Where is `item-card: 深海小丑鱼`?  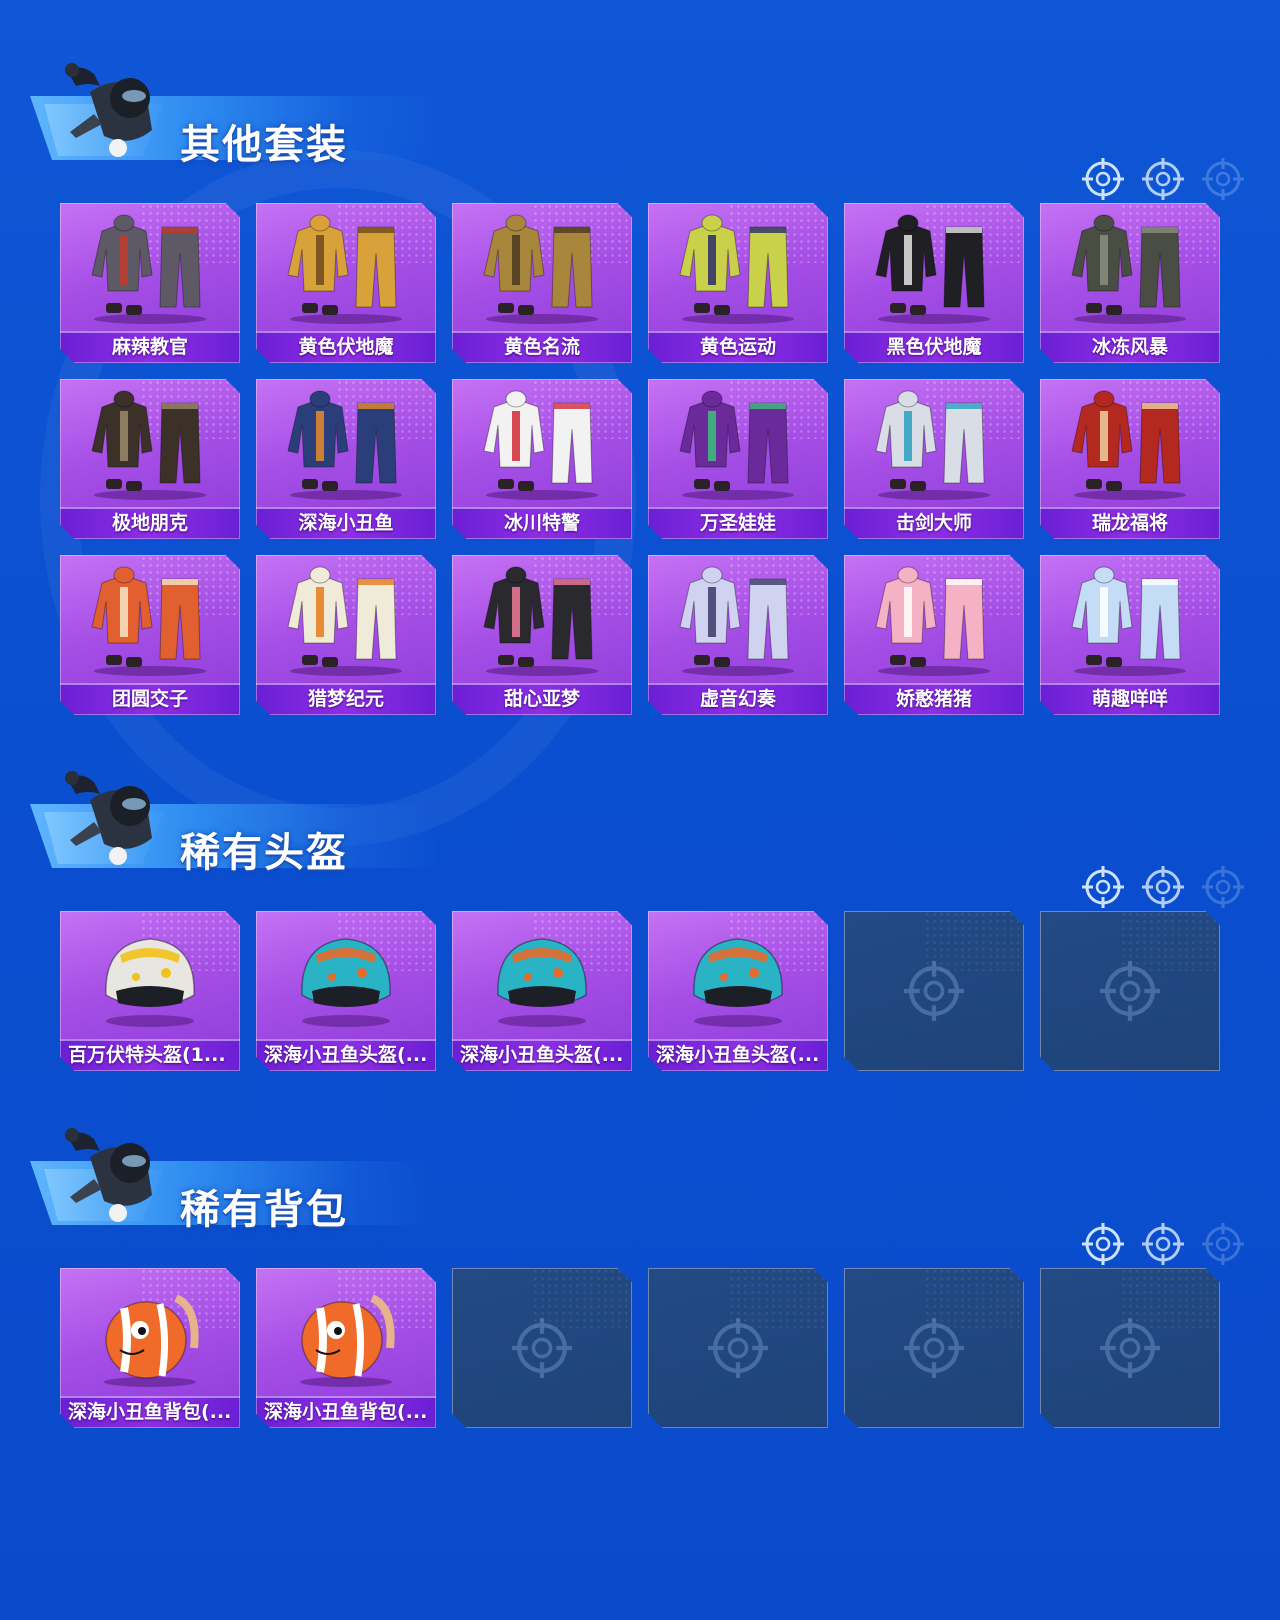 item-card: 深海小丑鱼 is located at coordinates (346, 459).